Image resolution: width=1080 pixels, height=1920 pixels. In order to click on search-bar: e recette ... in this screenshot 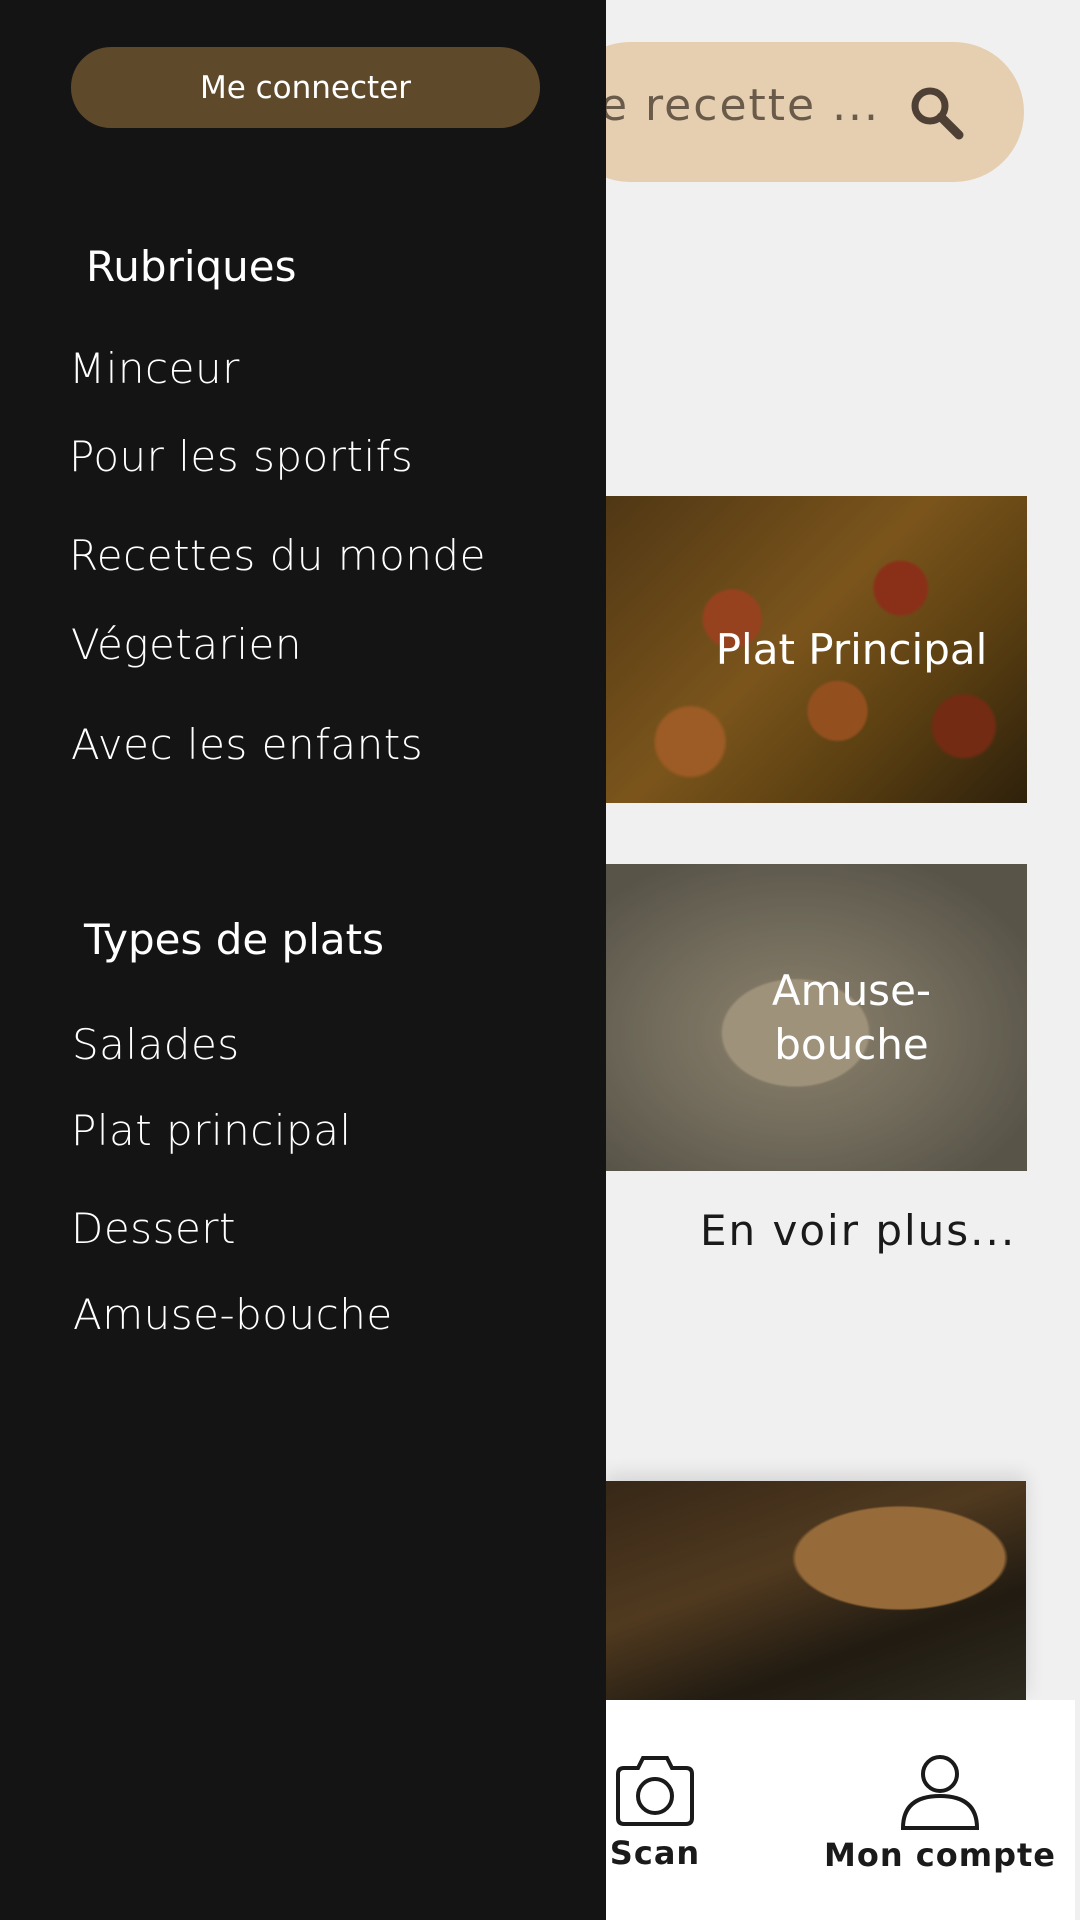, I will do `click(792, 112)`.